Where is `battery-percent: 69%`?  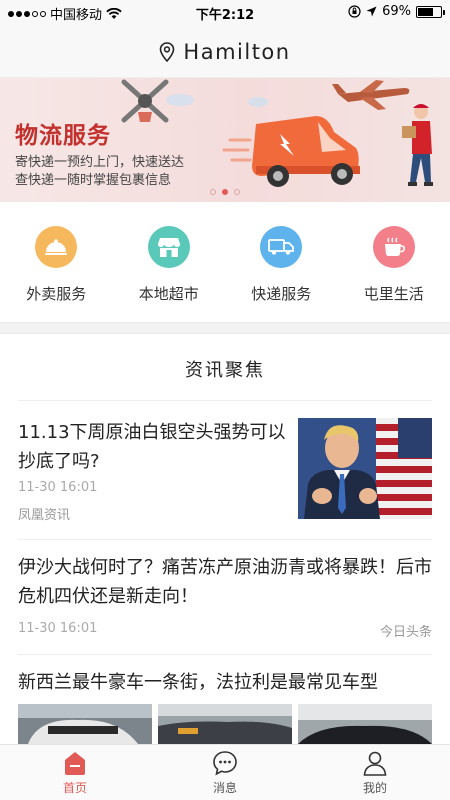
battery-percent: 69% is located at coordinates (396, 11).